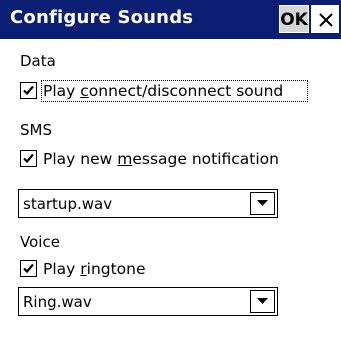  I want to click on play-message-notification-option: Play new message notification, so click(170, 159).